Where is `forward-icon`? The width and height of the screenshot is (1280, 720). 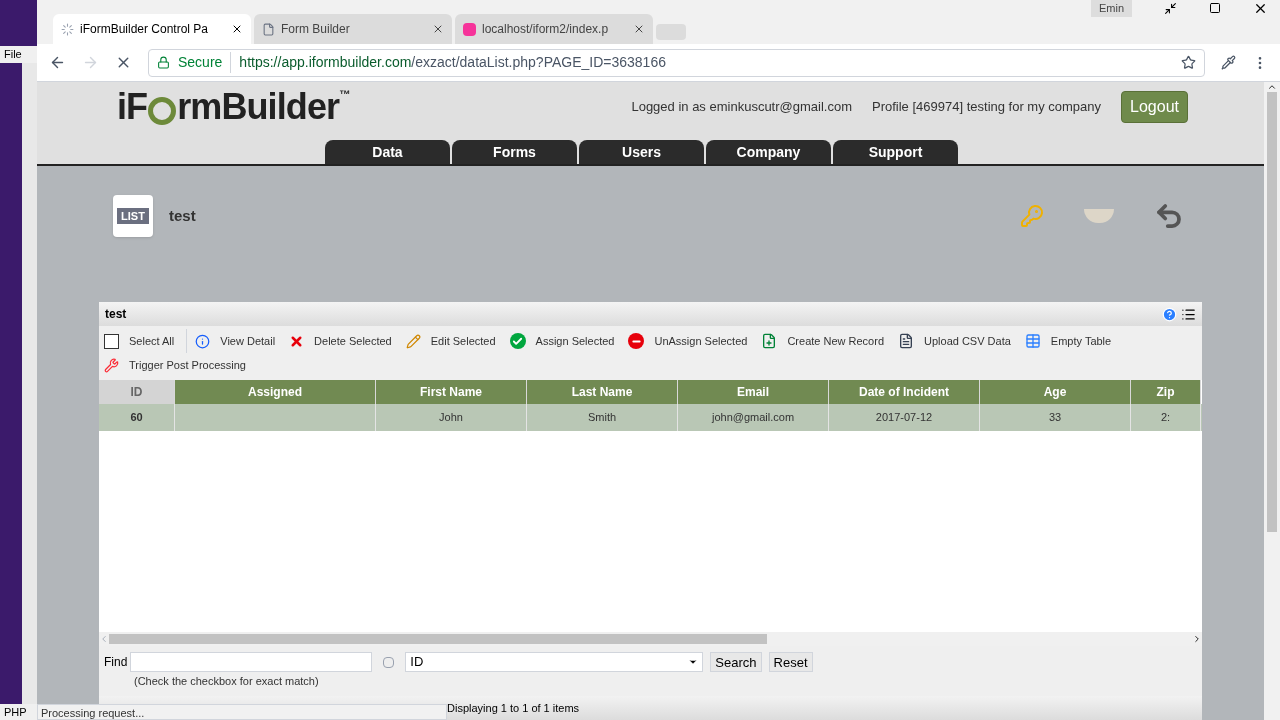 forward-icon is located at coordinates (90, 62).